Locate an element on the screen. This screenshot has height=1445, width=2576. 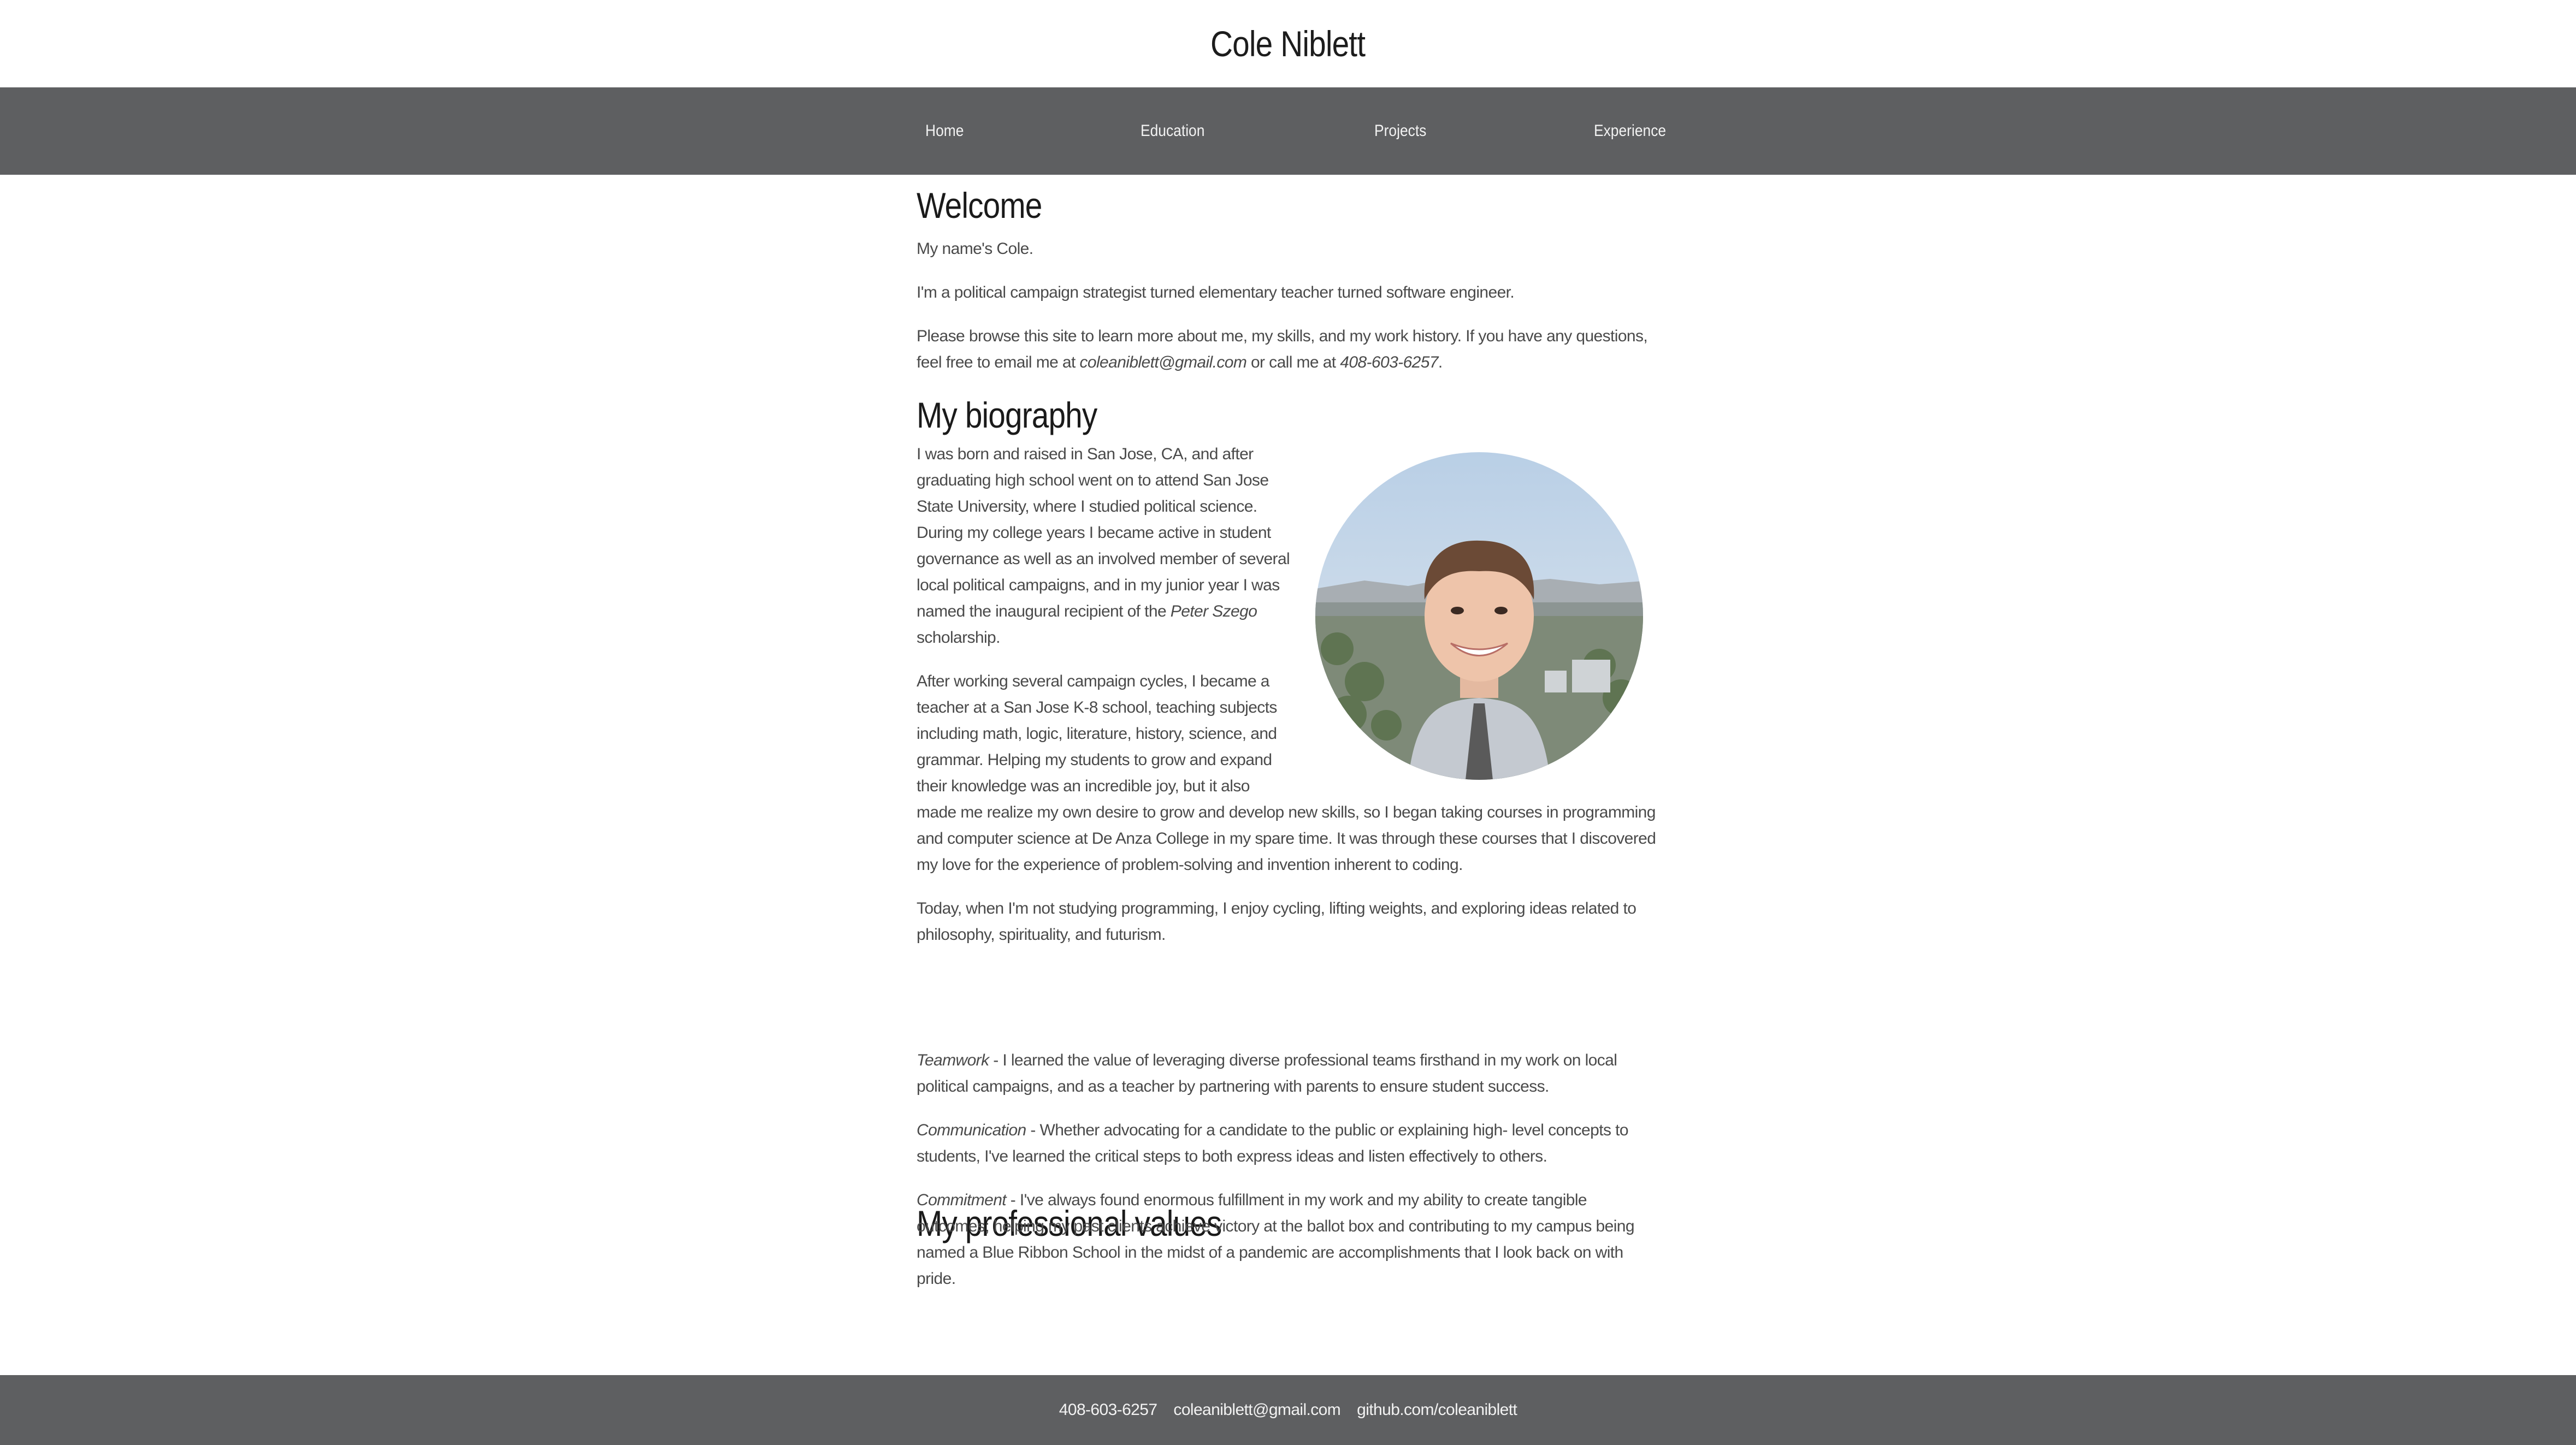
value-title: Commitment is located at coordinates (962, 1200).